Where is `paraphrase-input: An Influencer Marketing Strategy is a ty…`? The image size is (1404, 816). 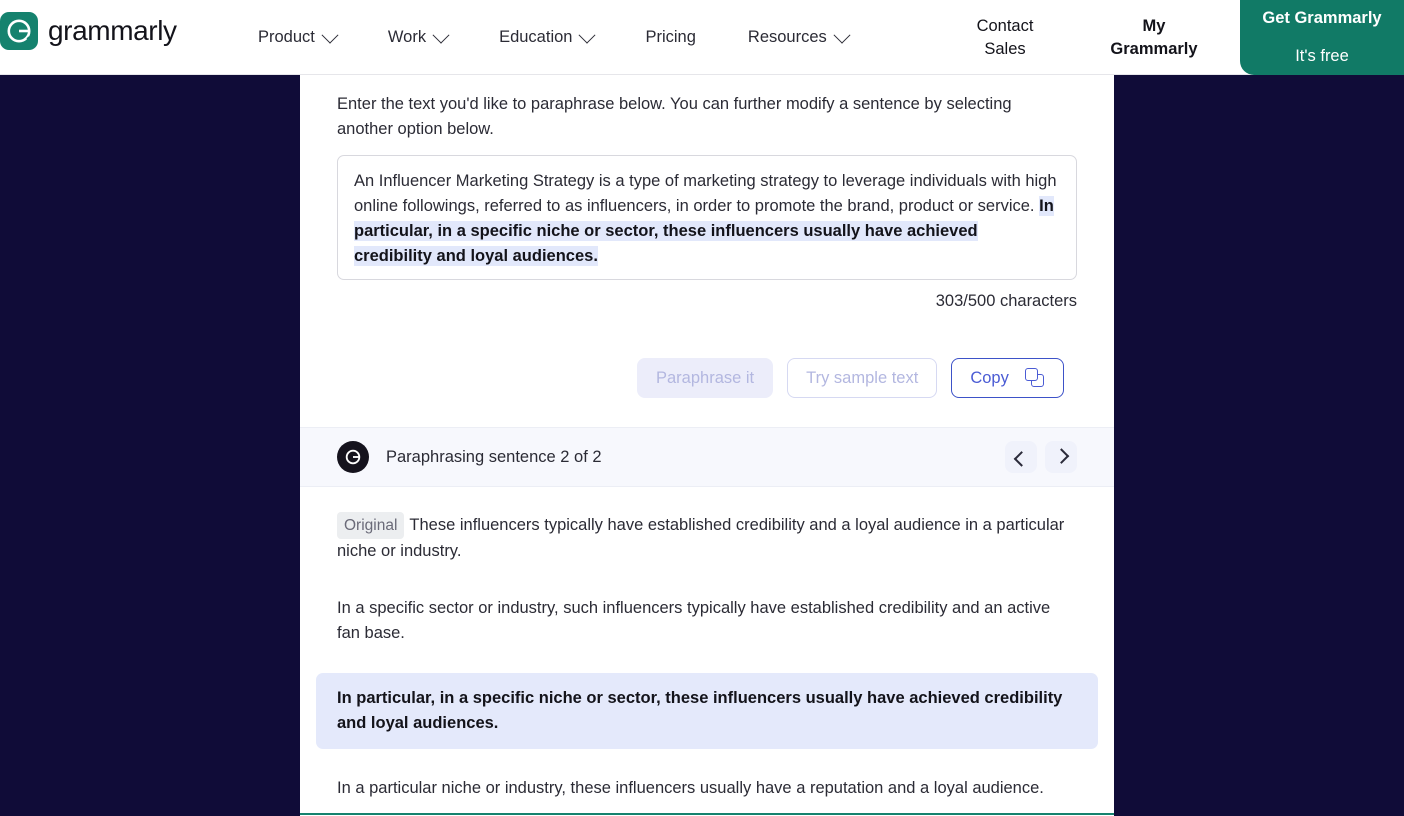 paraphrase-input: An Influencer Marketing Strategy is a ty… is located at coordinates (707, 217).